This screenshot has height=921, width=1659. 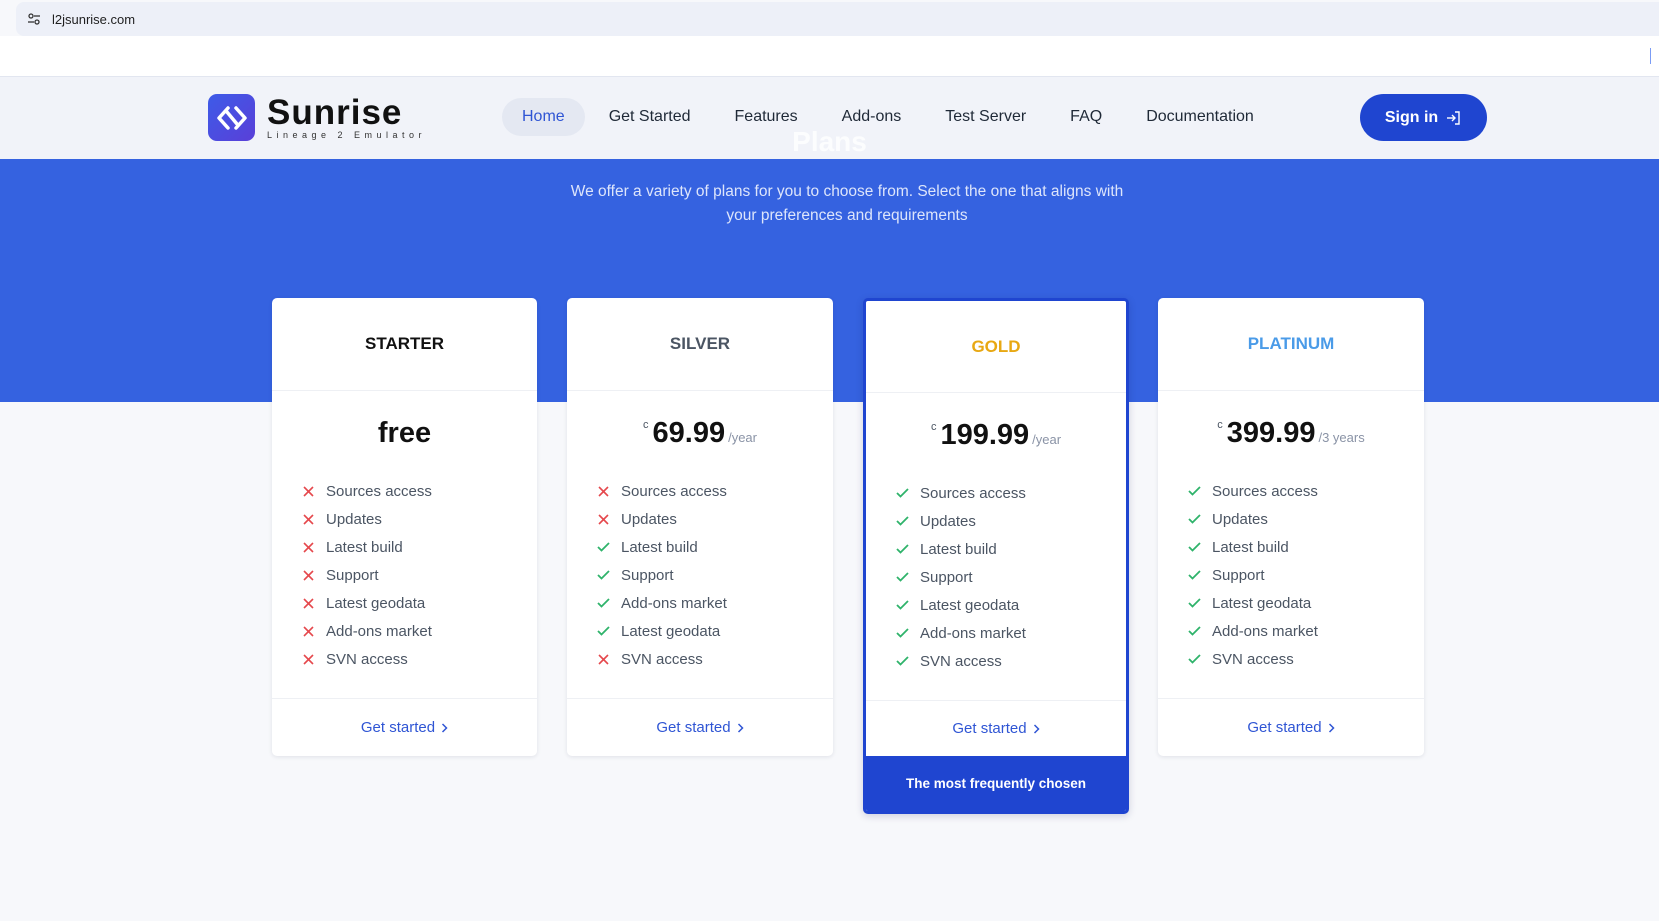 I want to click on price-amount: 399.99, so click(x=1271, y=433).